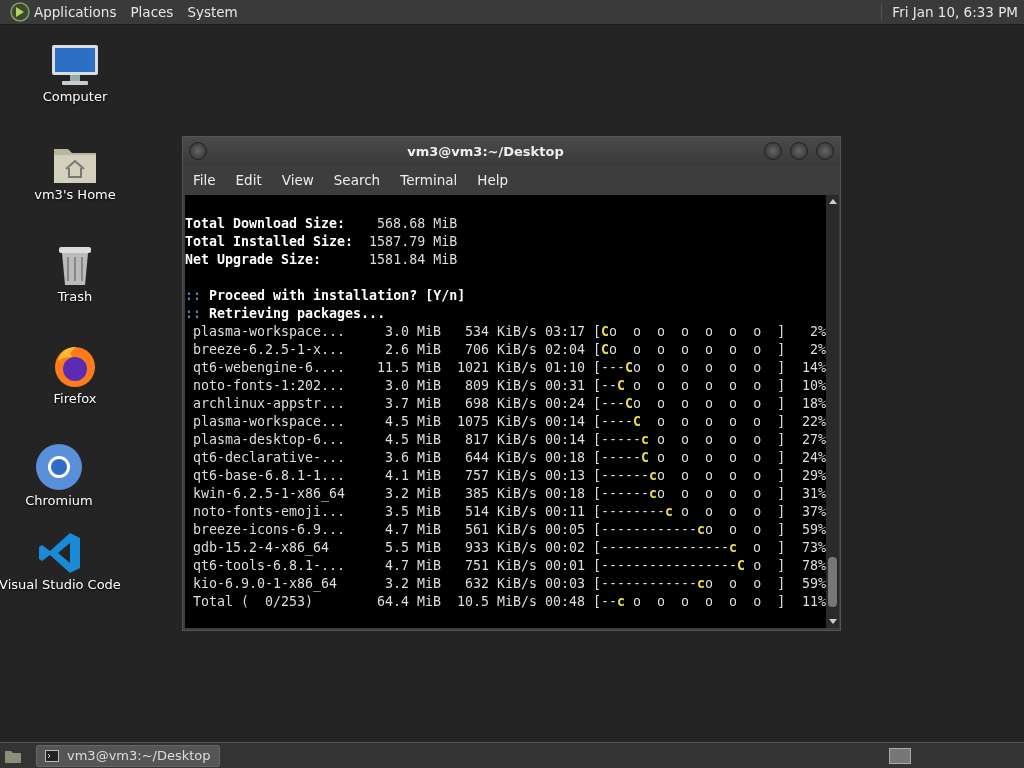 The height and width of the screenshot is (768, 1024). I want to click on computer-icon, so click(75, 65).